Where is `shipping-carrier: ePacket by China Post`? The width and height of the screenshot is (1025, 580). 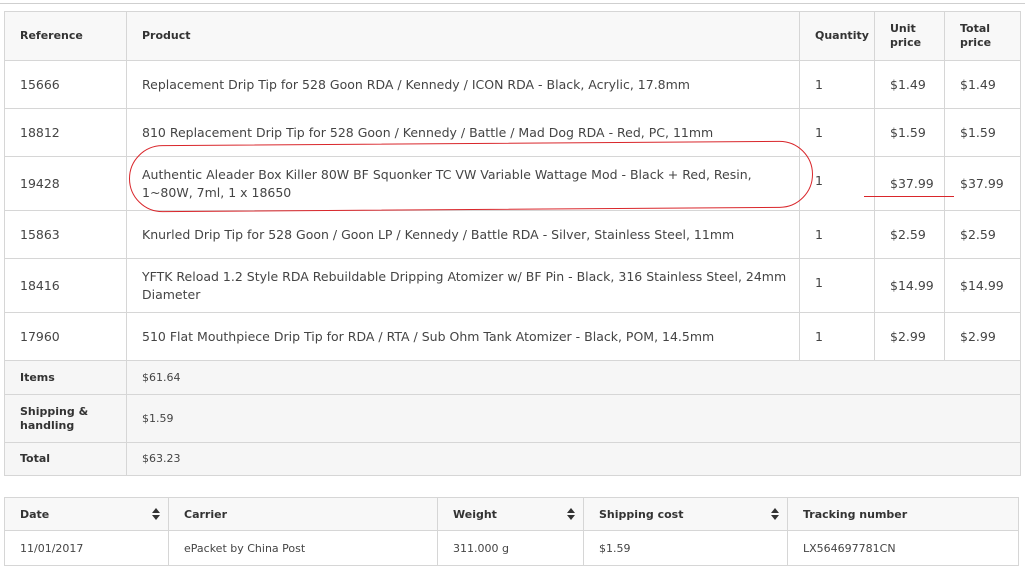 shipping-carrier: ePacket by China Post is located at coordinates (303, 548).